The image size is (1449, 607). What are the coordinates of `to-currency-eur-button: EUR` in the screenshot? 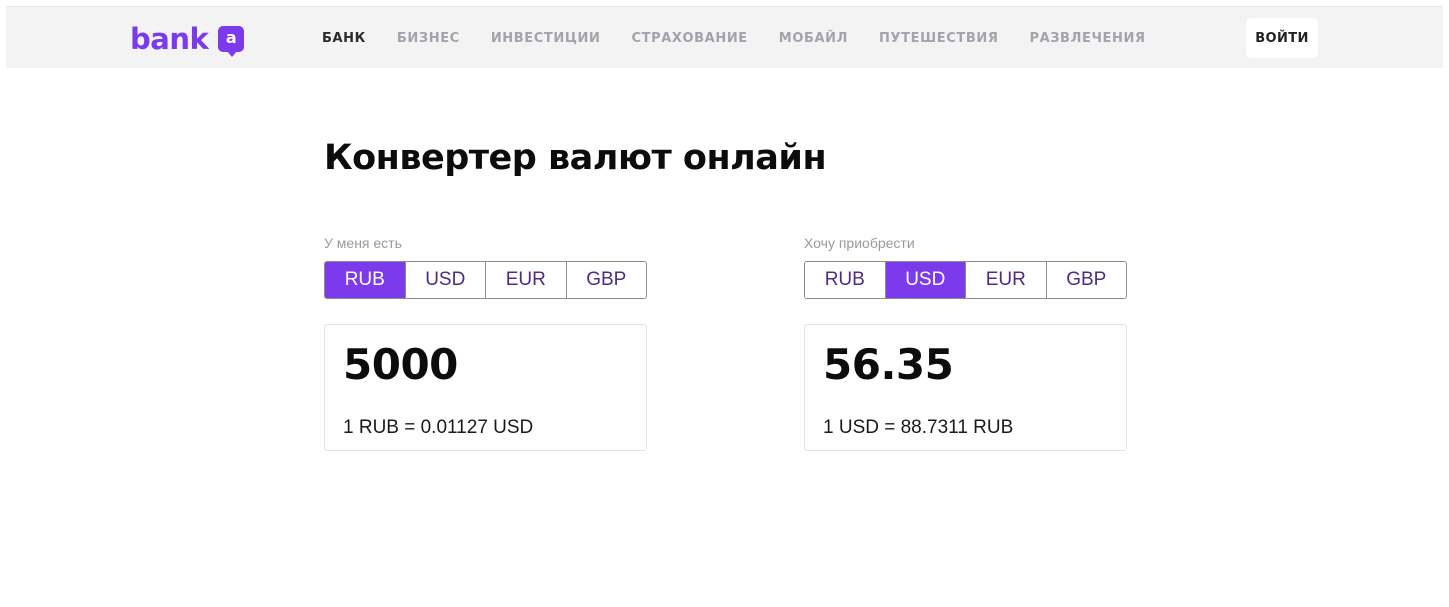 It's located at (1006, 280).